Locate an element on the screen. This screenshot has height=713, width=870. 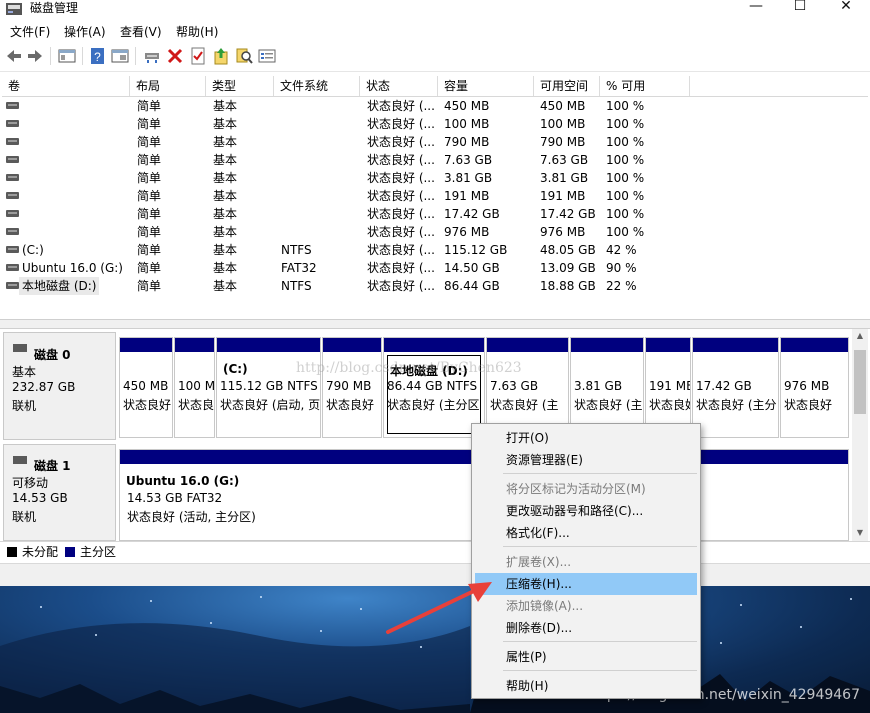
table-row: 简单 基本 状态良好 (... 450 MB 450 MB 100 % is located at coordinates (435, 106).